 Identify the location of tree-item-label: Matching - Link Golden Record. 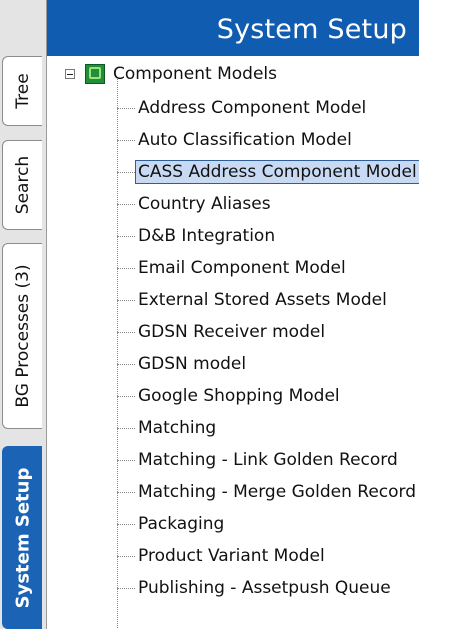
(268, 460).